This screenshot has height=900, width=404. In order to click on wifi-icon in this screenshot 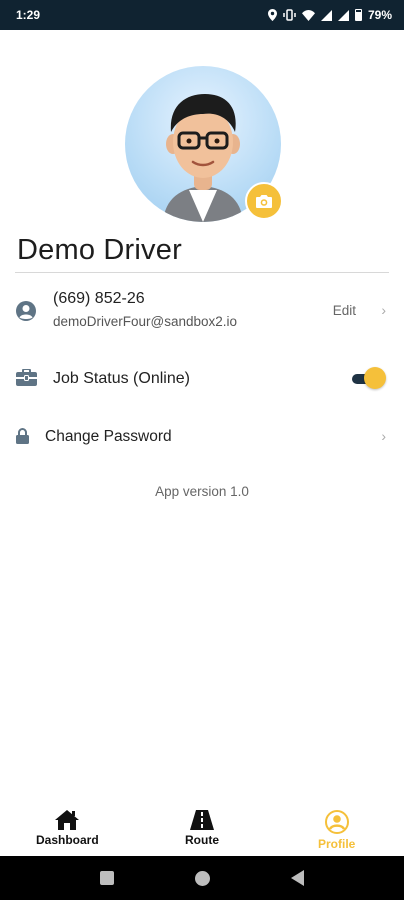, I will do `click(308, 15)`.